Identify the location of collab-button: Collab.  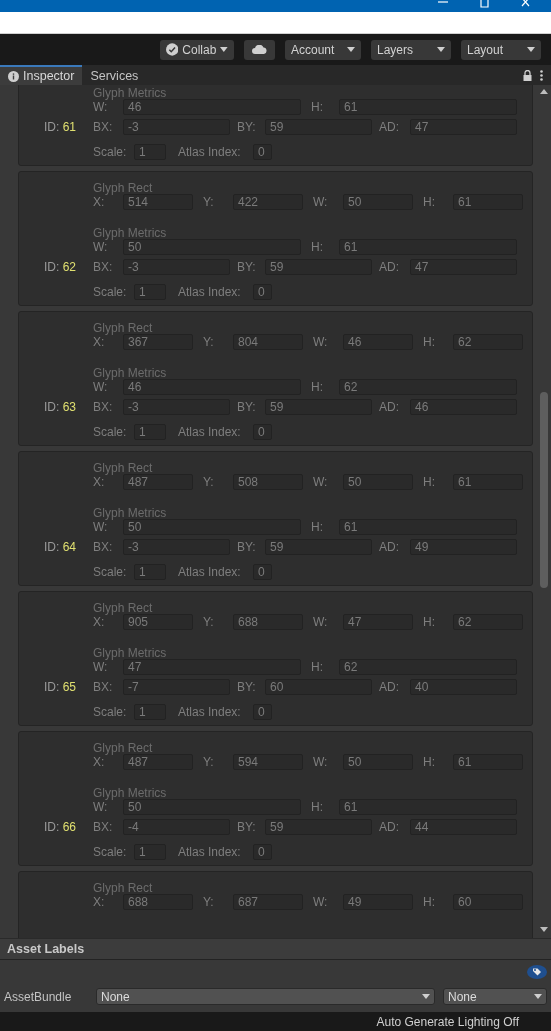
(197, 49).